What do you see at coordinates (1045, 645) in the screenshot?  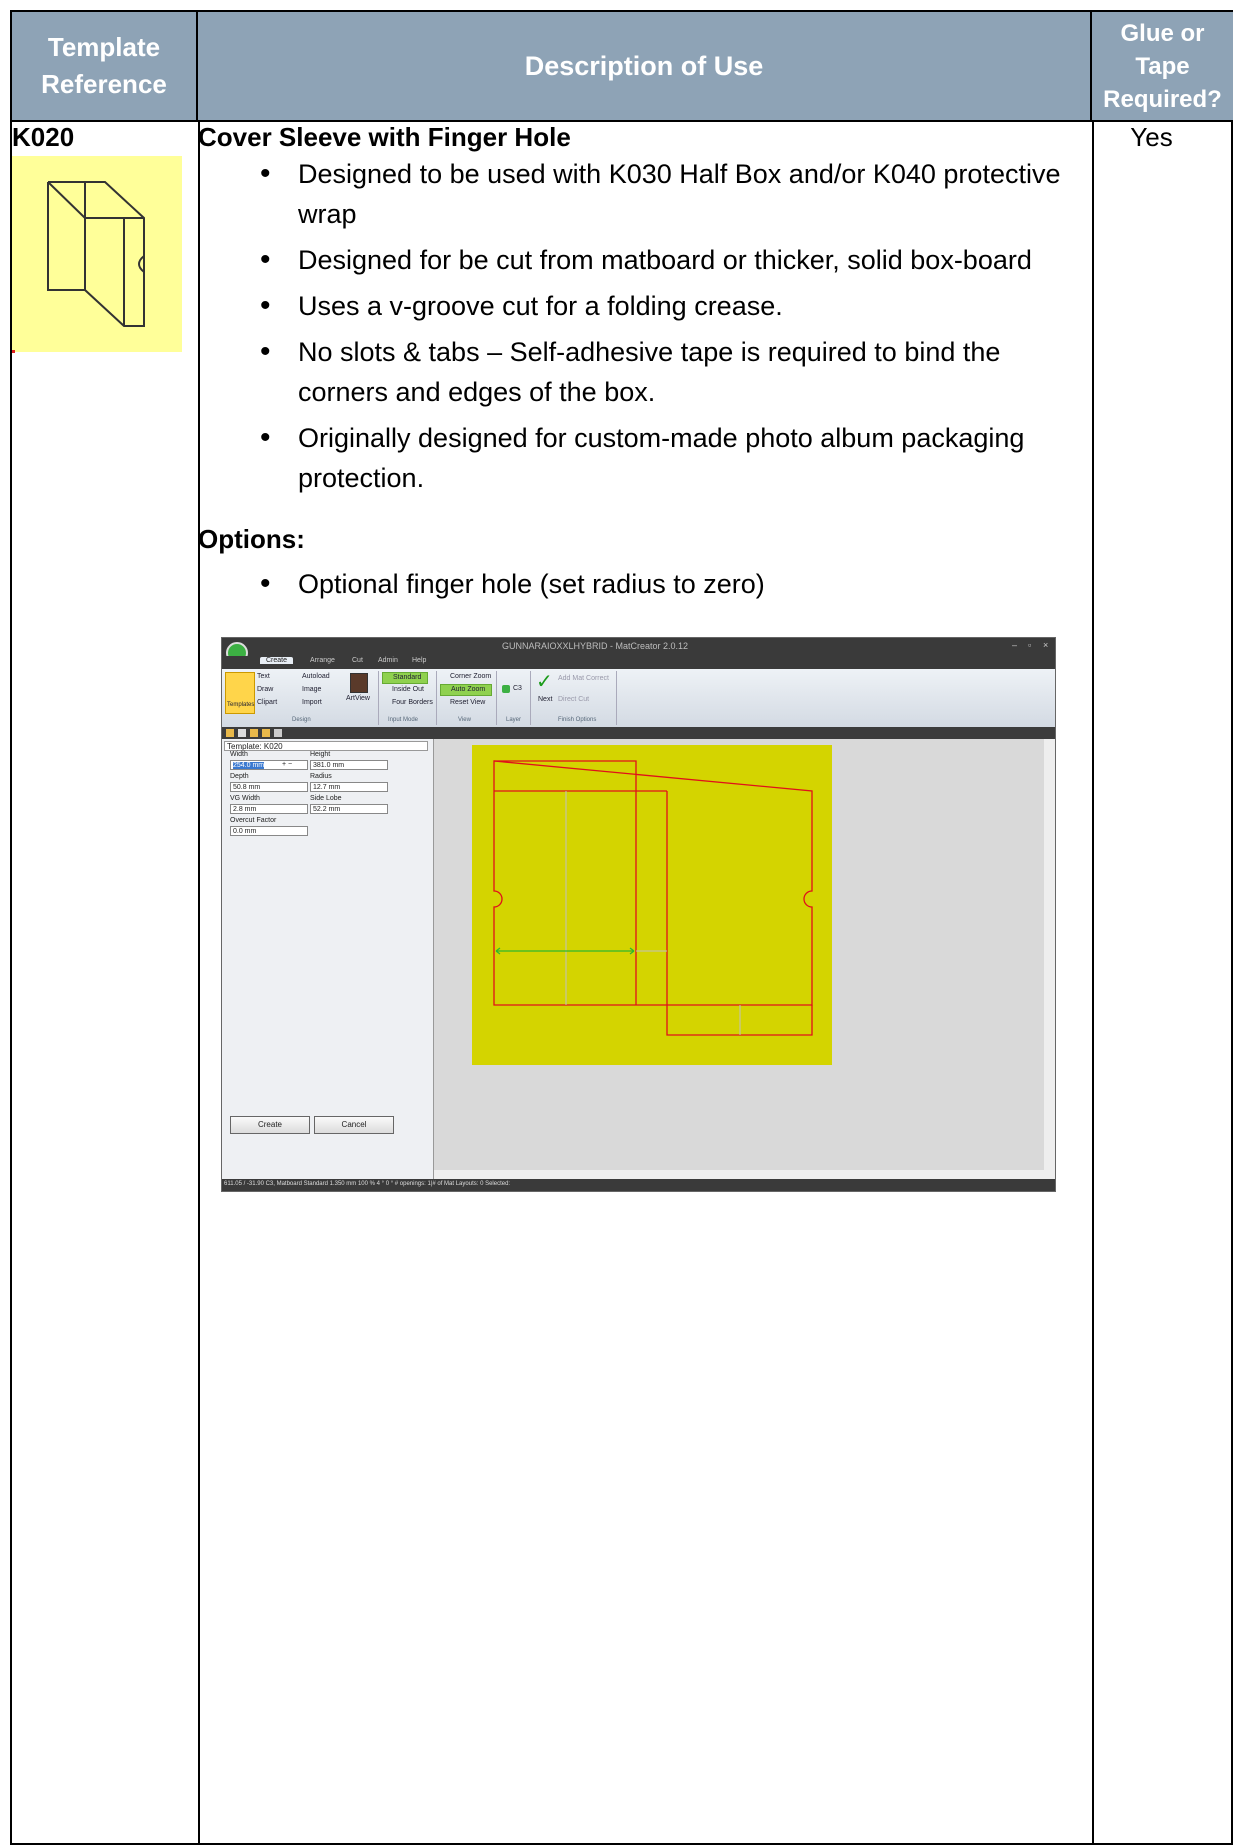 I see `close-icon: ×` at bounding box center [1045, 645].